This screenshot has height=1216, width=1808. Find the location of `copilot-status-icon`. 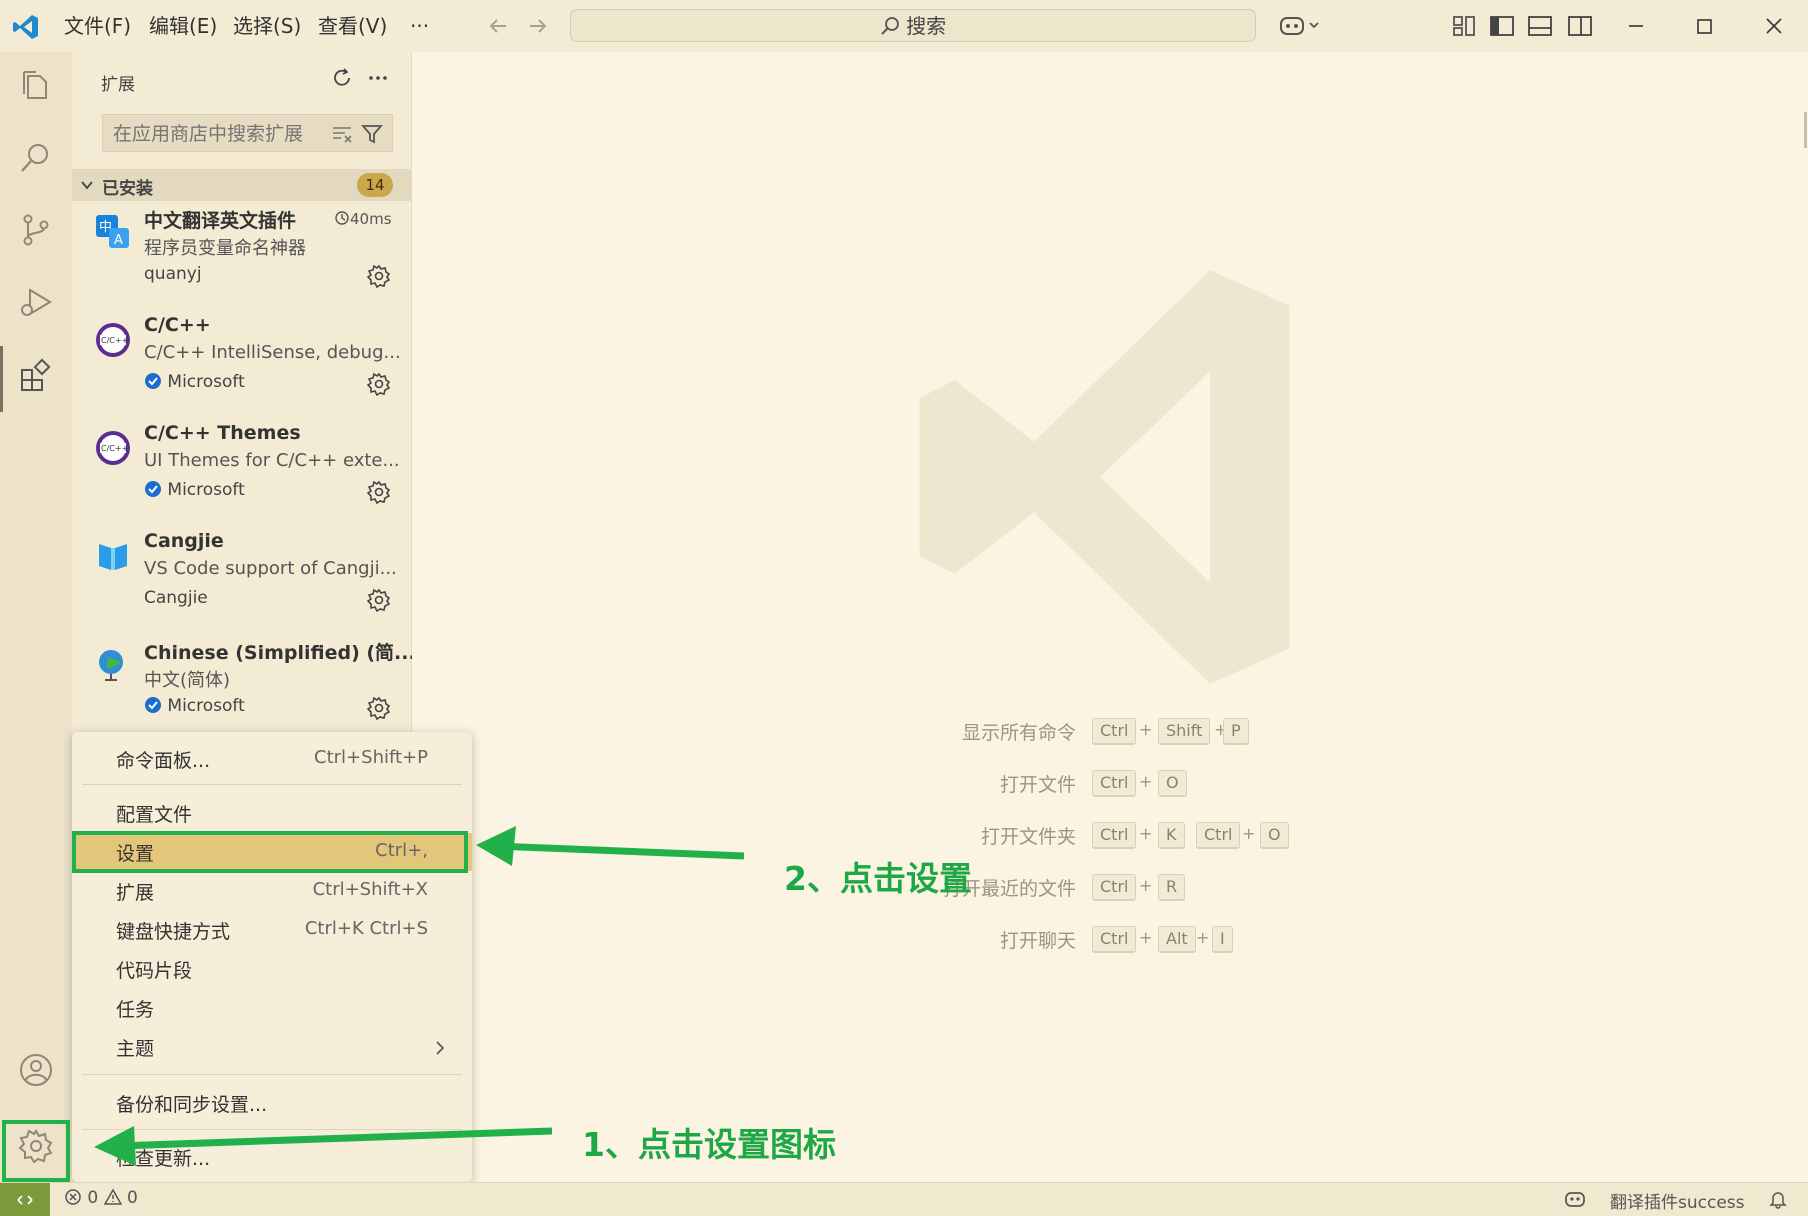

copilot-status-icon is located at coordinates (1575, 1199).